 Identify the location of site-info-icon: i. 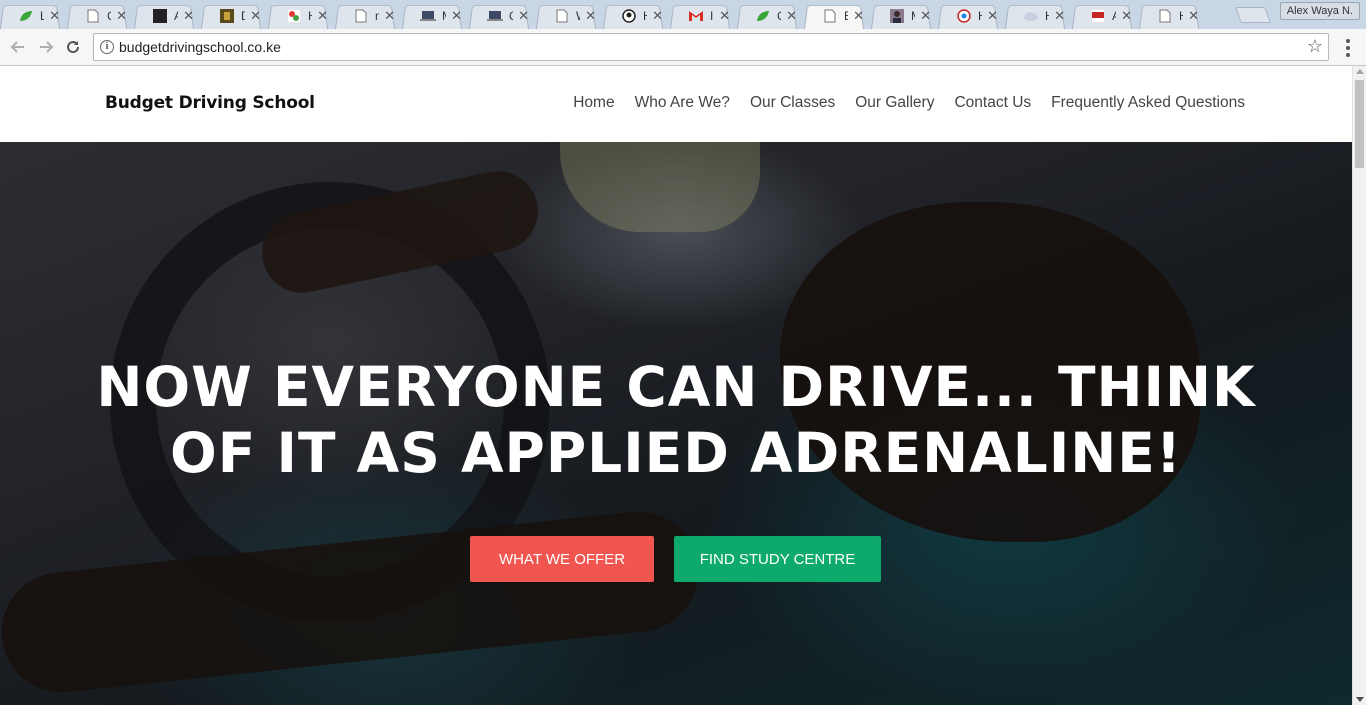
(107, 47).